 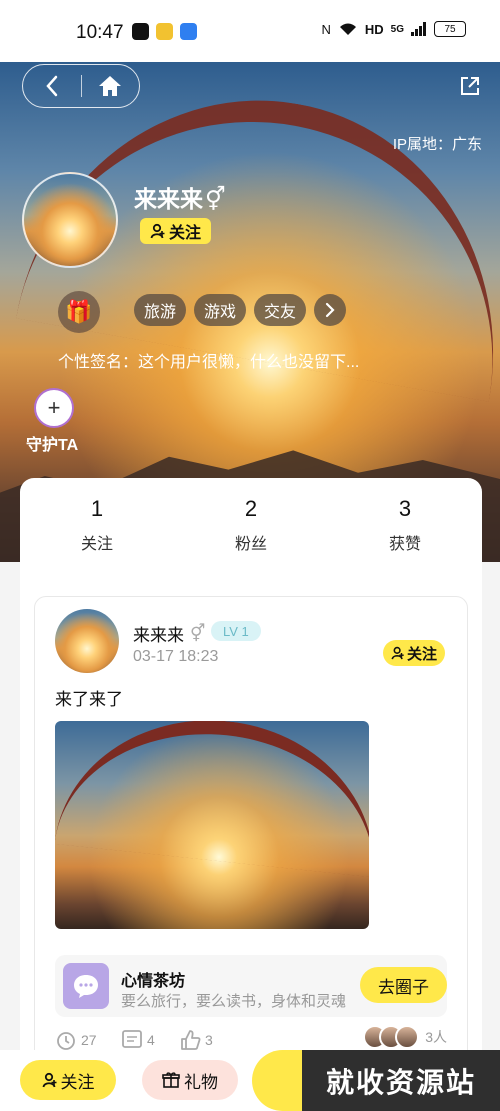 I want to click on plus-icon: +, so click(x=54, y=407).